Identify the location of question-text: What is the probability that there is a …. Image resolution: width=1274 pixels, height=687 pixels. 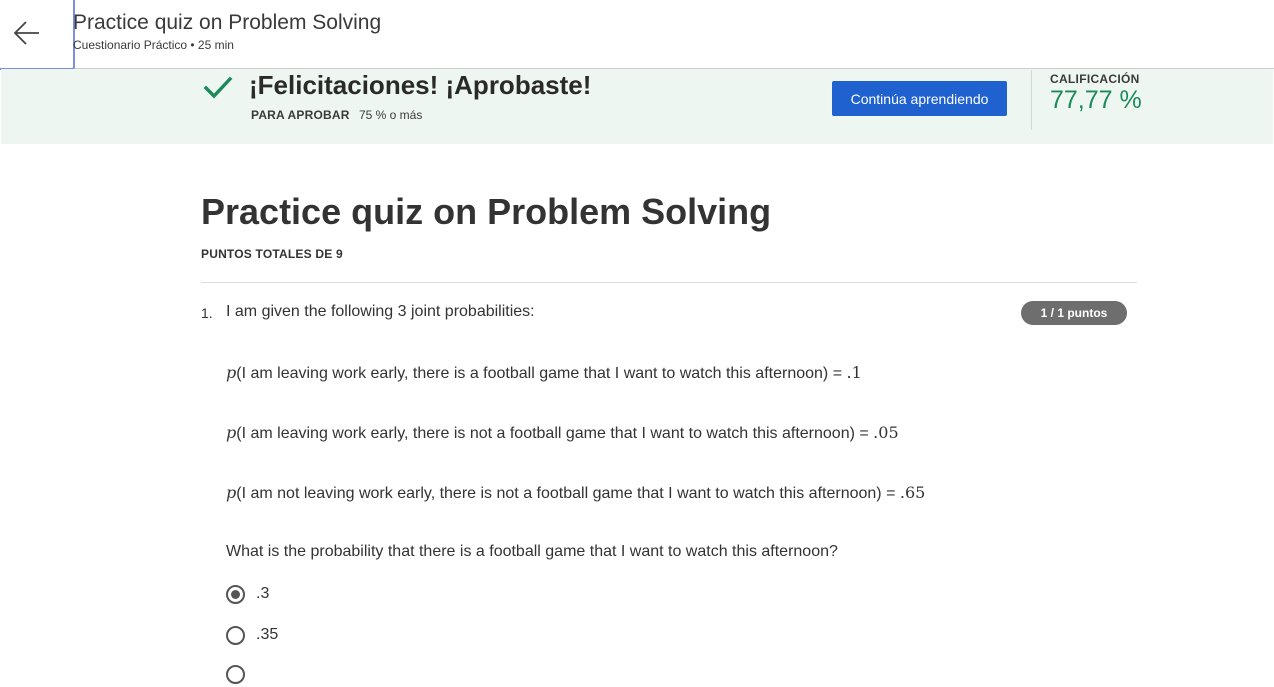
(532, 551).